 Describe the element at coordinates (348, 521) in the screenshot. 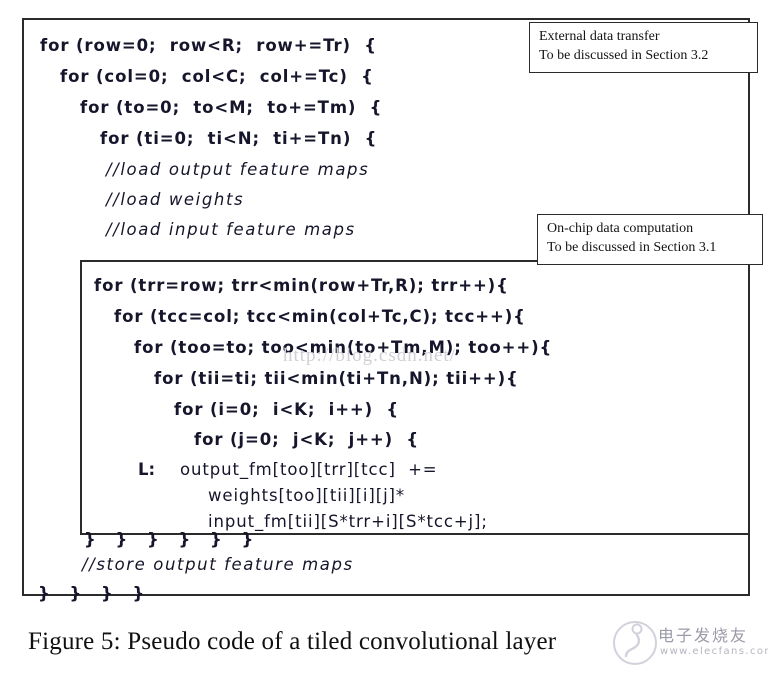

I see `code-statement-input-fm: input_fm[tii][S*trr+i][S*tcc+j];` at that location.